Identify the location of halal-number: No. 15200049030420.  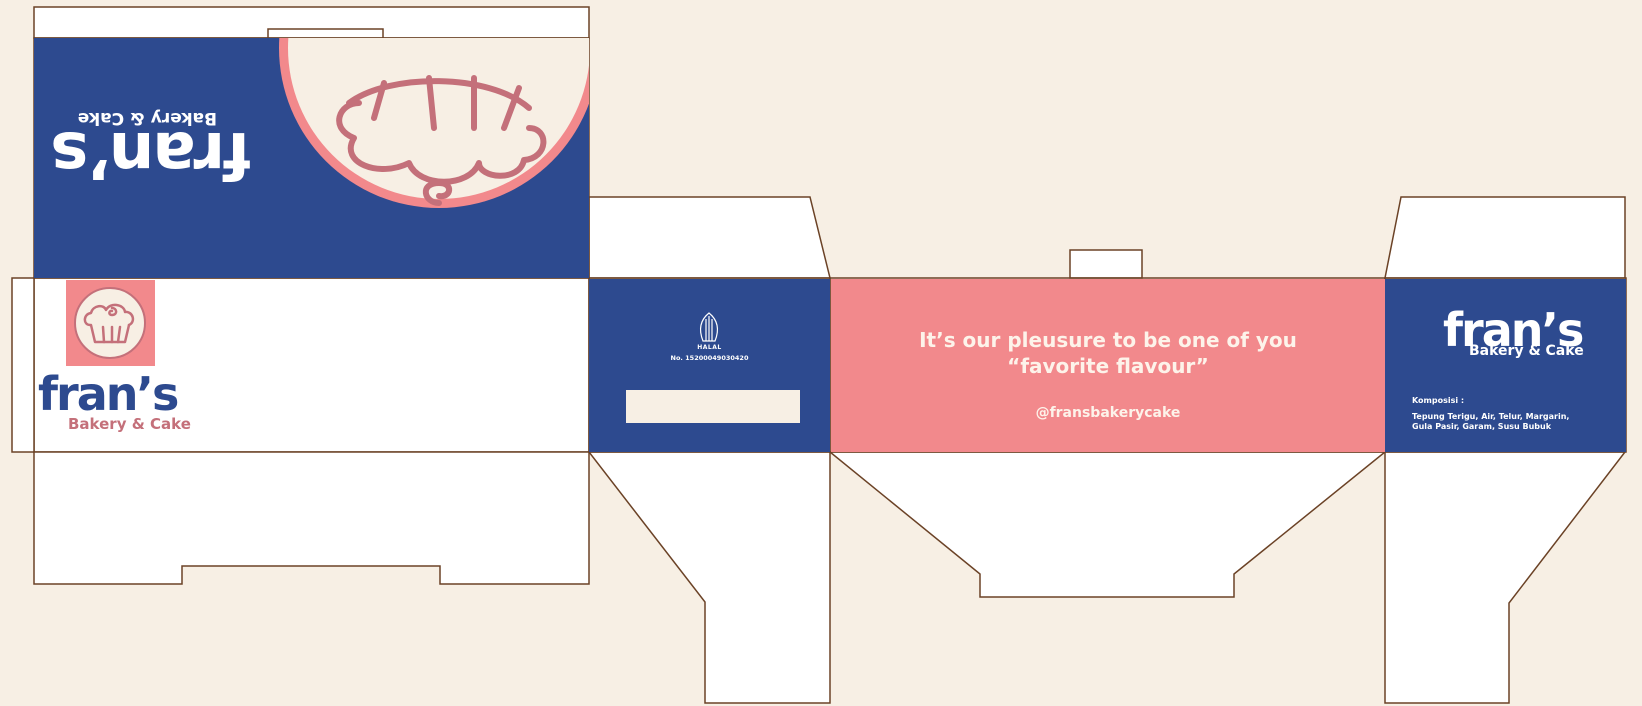
(709, 358).